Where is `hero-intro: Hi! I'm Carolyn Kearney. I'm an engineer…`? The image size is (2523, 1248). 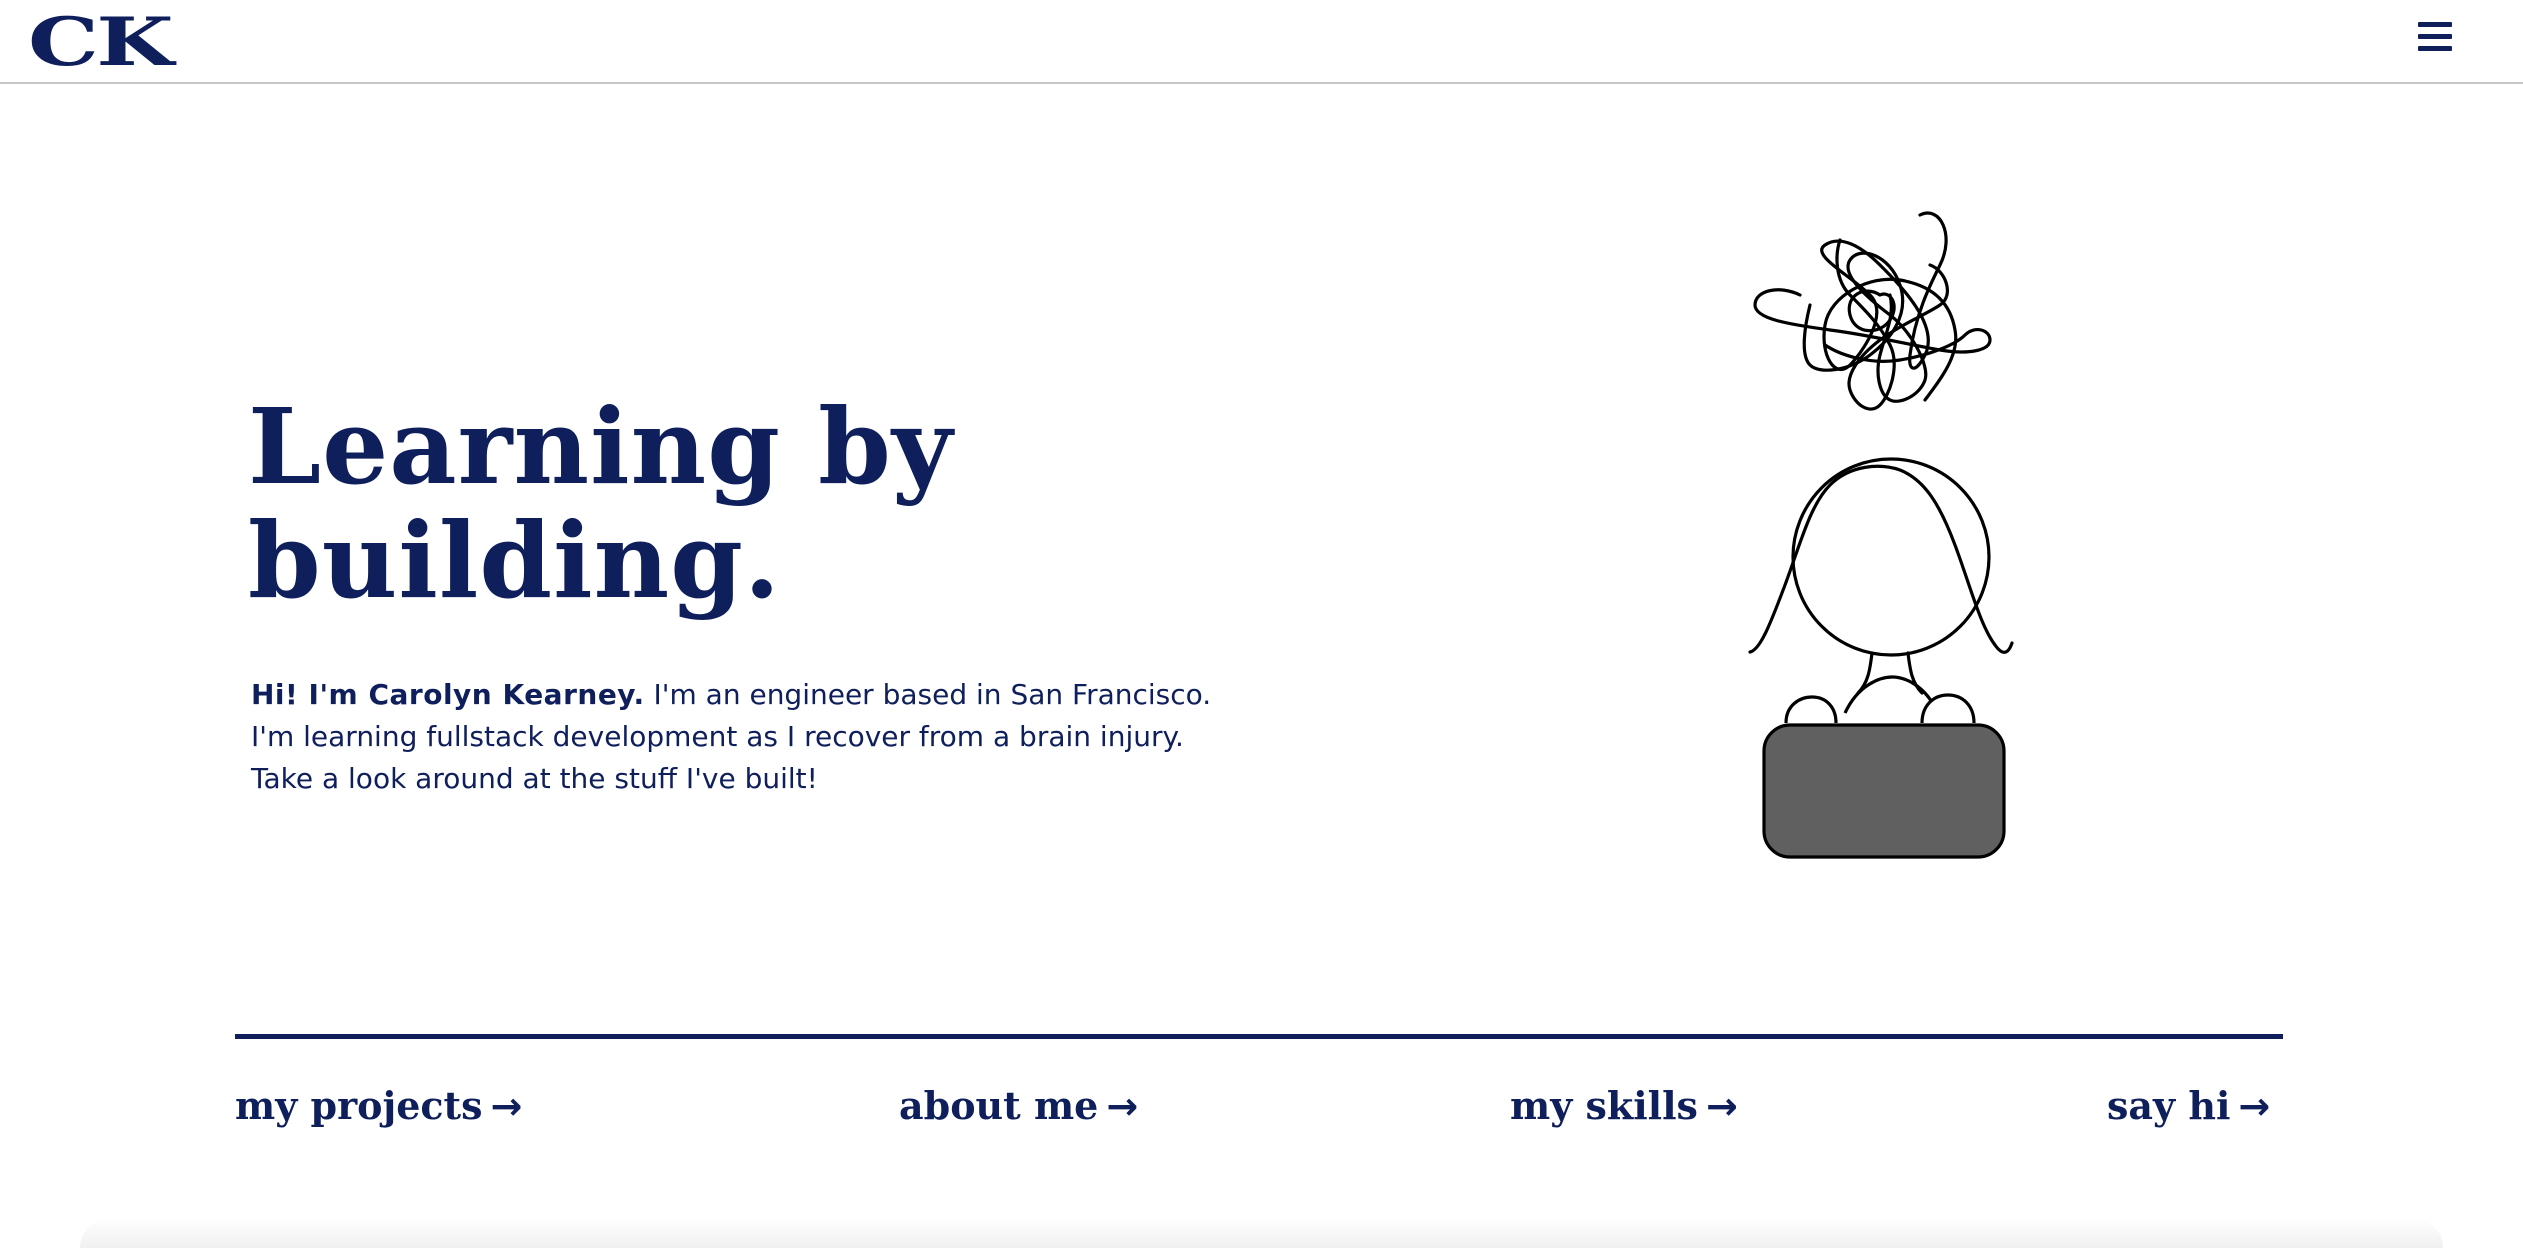
hero-intro: Hi! I'm Carolyn Kearney. I'm an engineer… is located at coordinates (751, 737).